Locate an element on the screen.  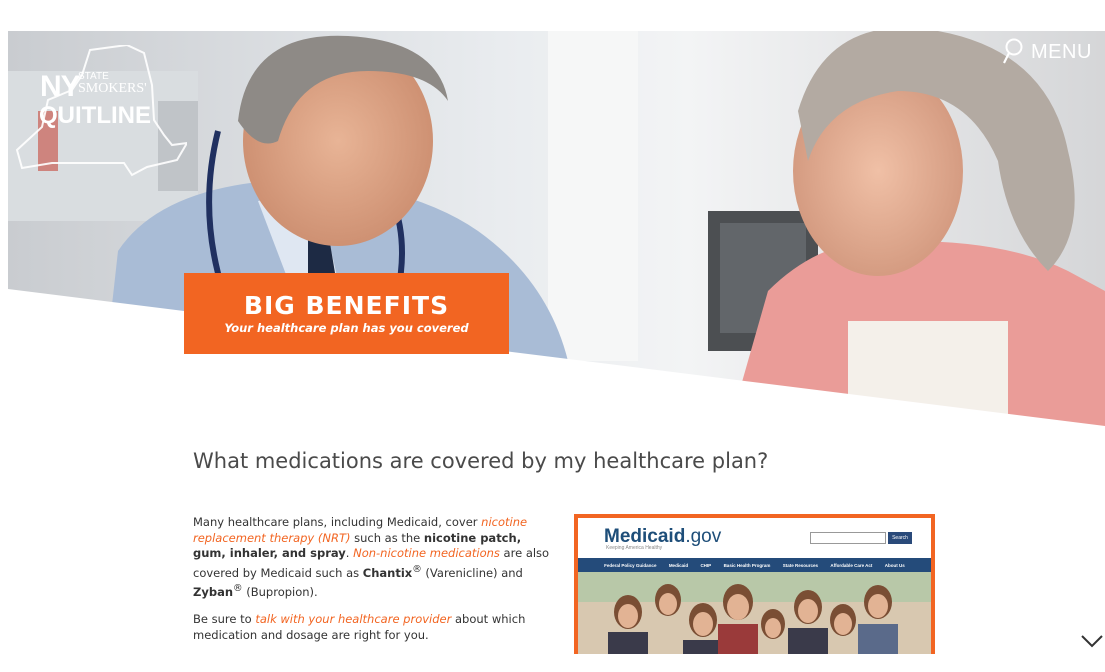
medicaid-tagline: Keeping America Healthy is located at coordinates (634, 548).